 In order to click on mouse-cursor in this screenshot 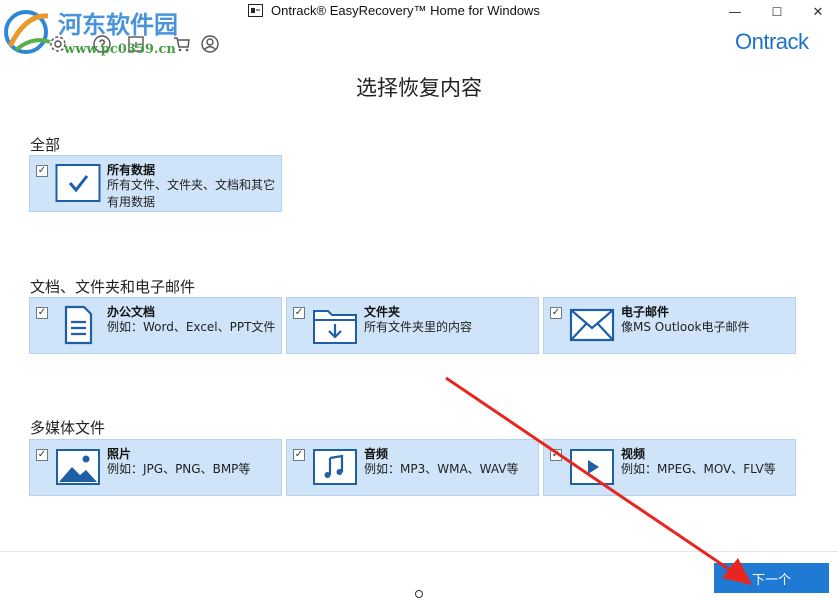, I will do `click(419, 594)`.